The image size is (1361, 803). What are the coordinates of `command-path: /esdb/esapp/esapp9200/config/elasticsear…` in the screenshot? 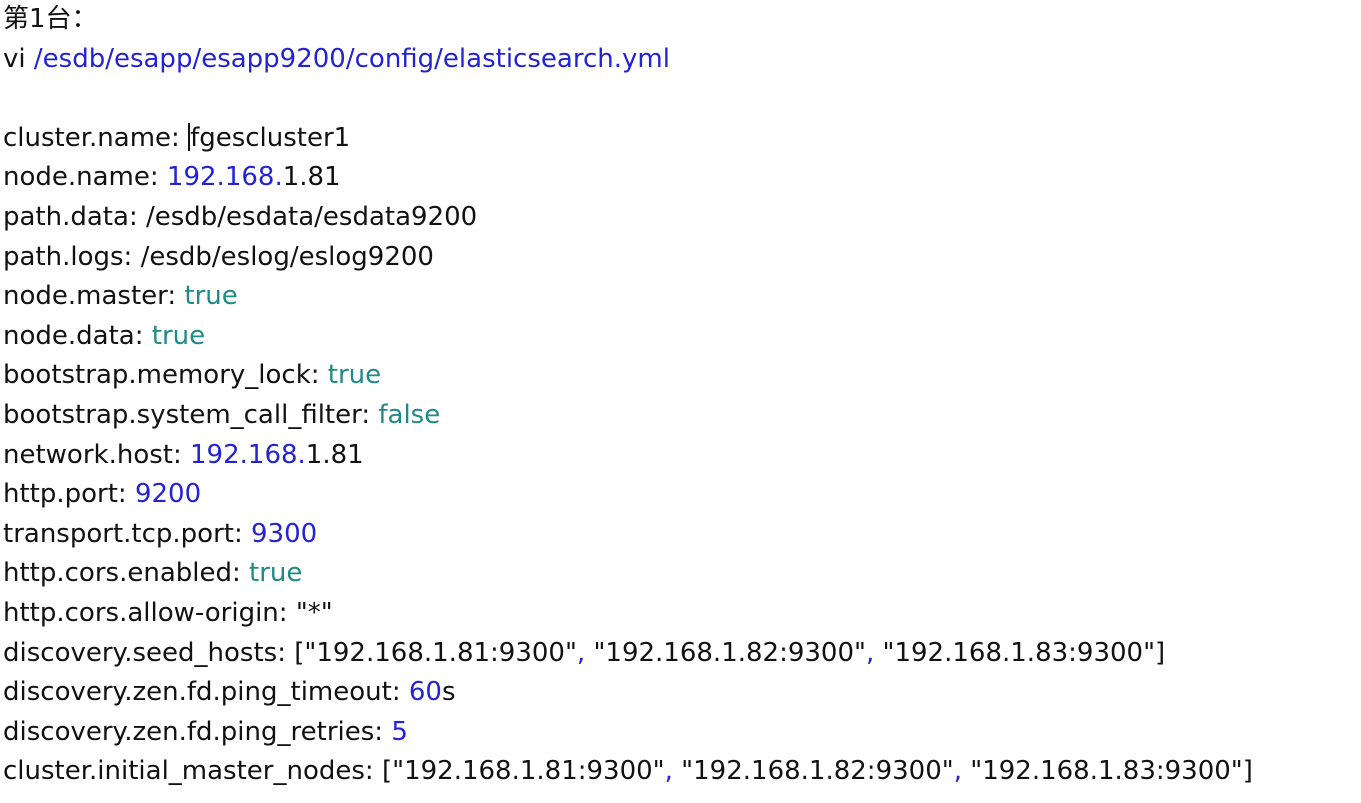 It's located at (351, 58).